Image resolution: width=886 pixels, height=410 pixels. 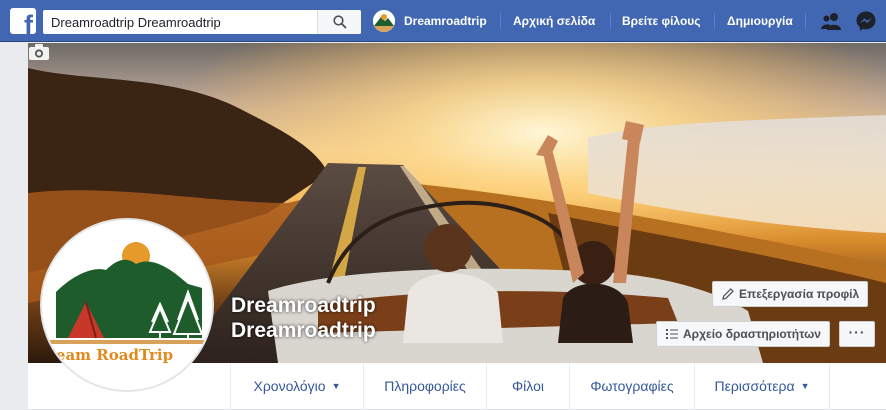 I want to click on tab-about-label: Πληροφορίες, so click(x=425, y=386).